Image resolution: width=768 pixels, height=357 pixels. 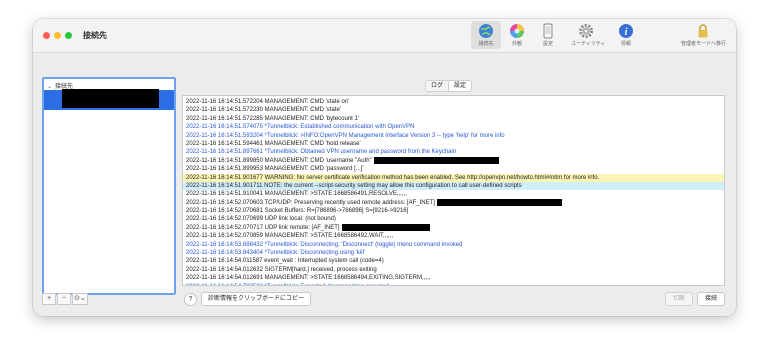 I want to click on tab-log: ログ, so click(x=438, y=86).